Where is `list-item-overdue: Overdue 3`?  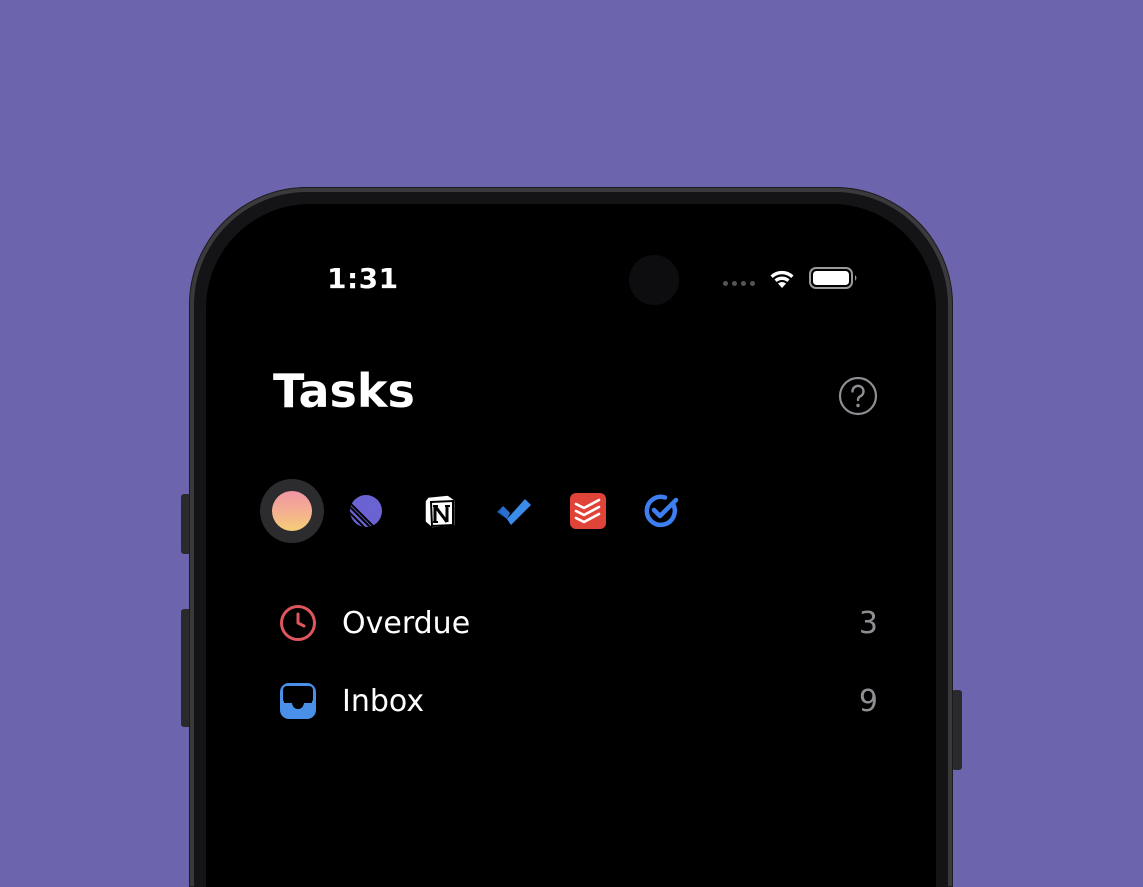
list-item-overdue: Overdue 3 is located at coordinates (578, 623).